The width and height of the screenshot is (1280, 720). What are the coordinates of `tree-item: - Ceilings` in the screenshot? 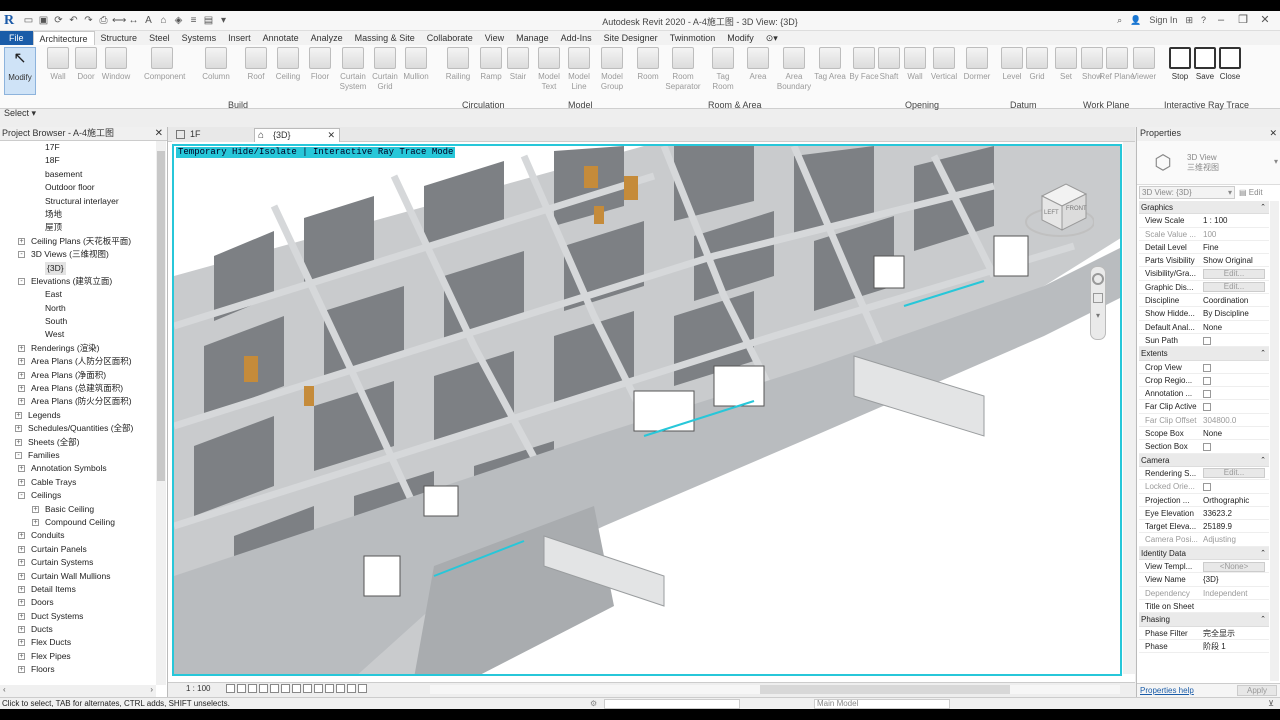 It's located at (78, 495).